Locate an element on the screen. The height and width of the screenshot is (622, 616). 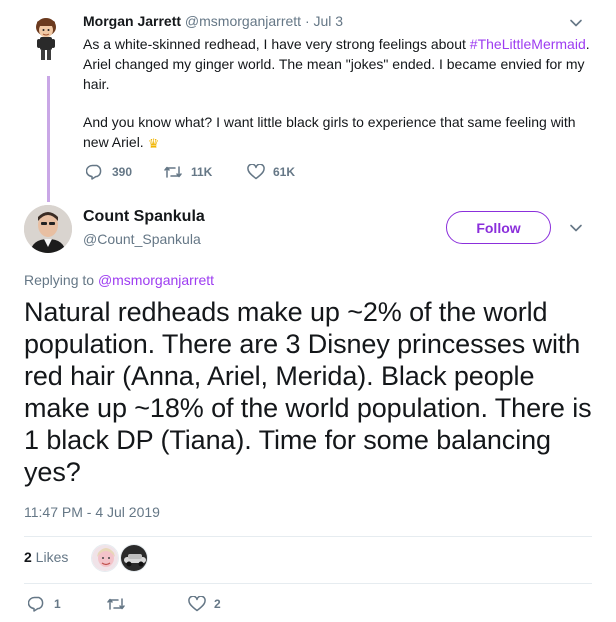
crown-icon: ♛ is located at coordinates (153, 143).